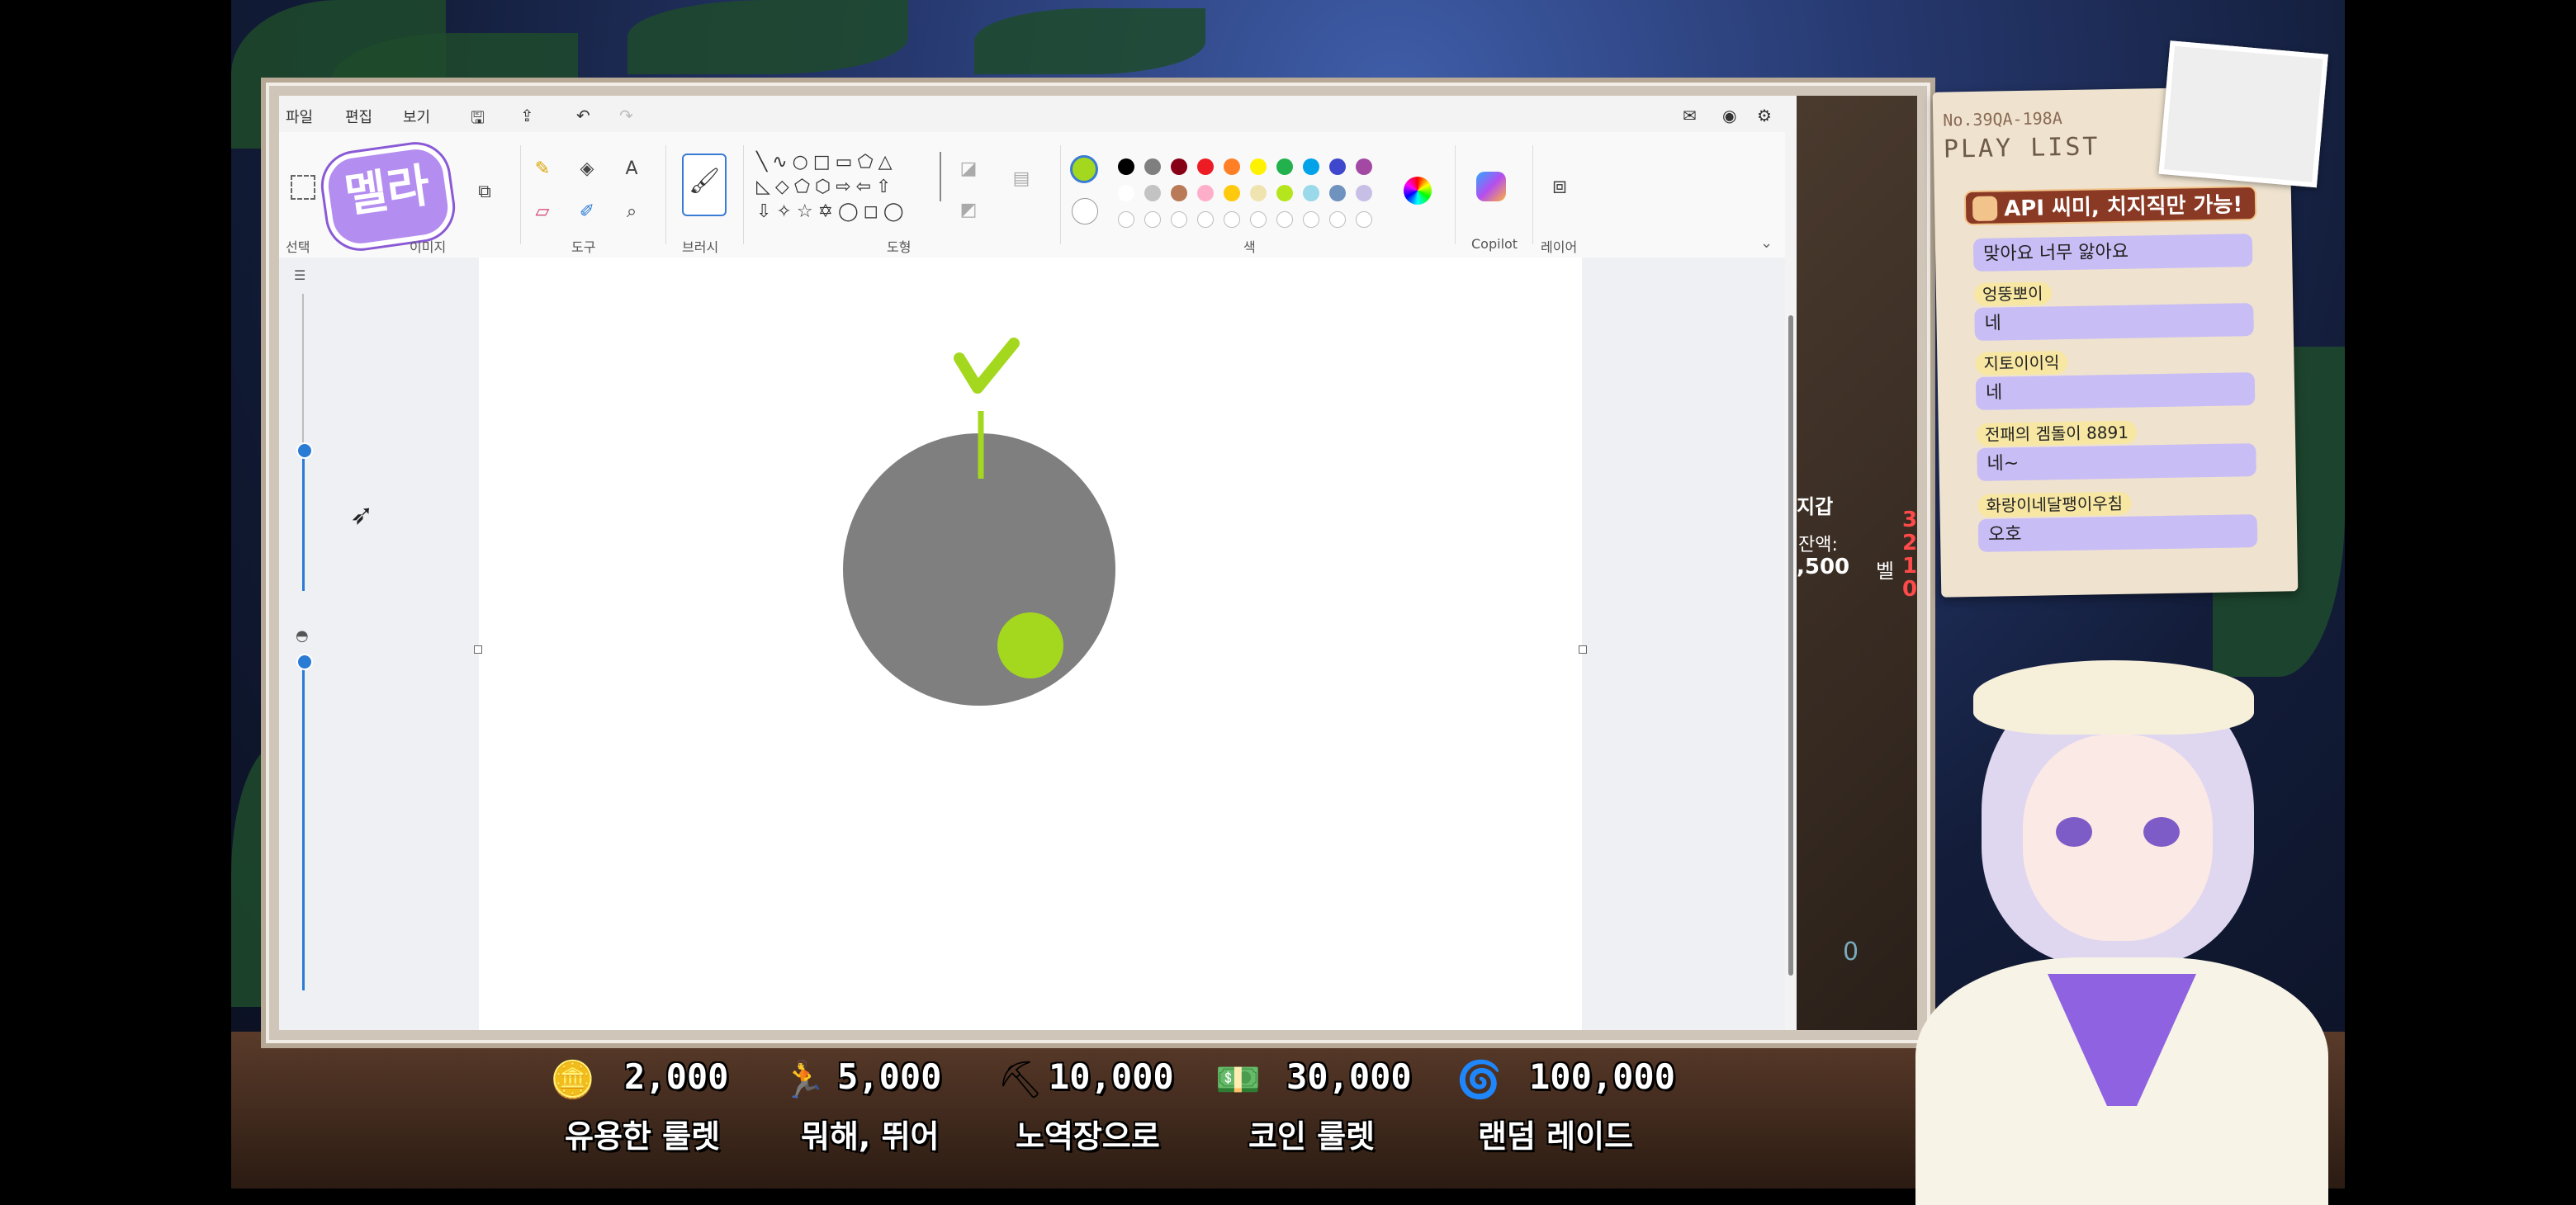 This screenshot has height=1205, width=2576. What do you see at coordinates (1021, 179) in the screenshot?
I see `shape-size-icon: ▤` at bounding box center [1021, 179].